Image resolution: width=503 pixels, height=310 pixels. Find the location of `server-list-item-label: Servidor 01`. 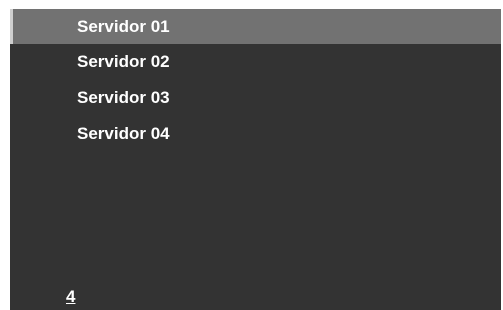

server-list-item-label: Servidor 01 is located at coordinates (123, 26).